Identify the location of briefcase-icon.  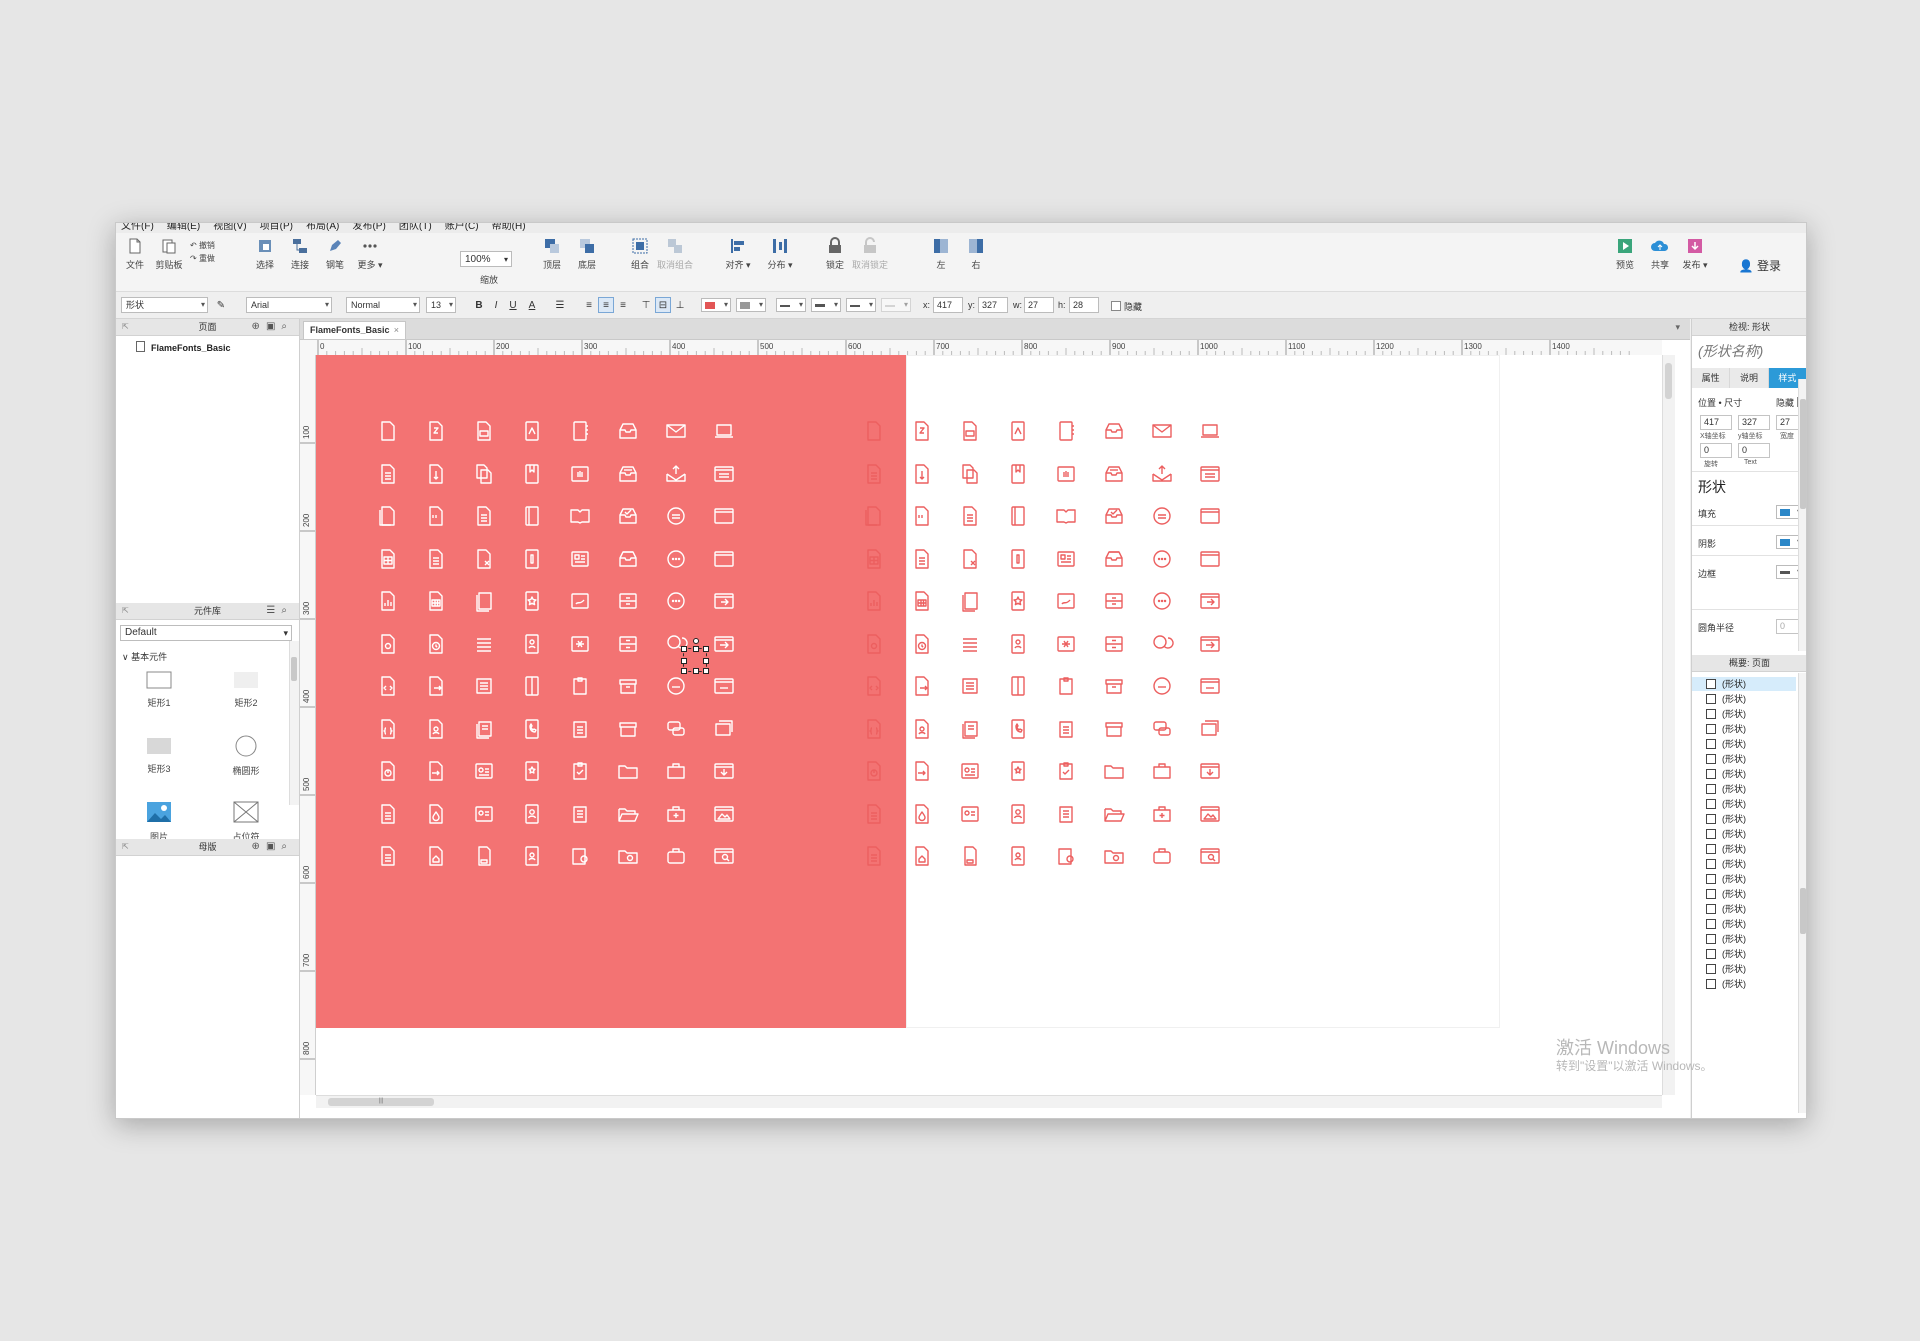
(1162, 771).